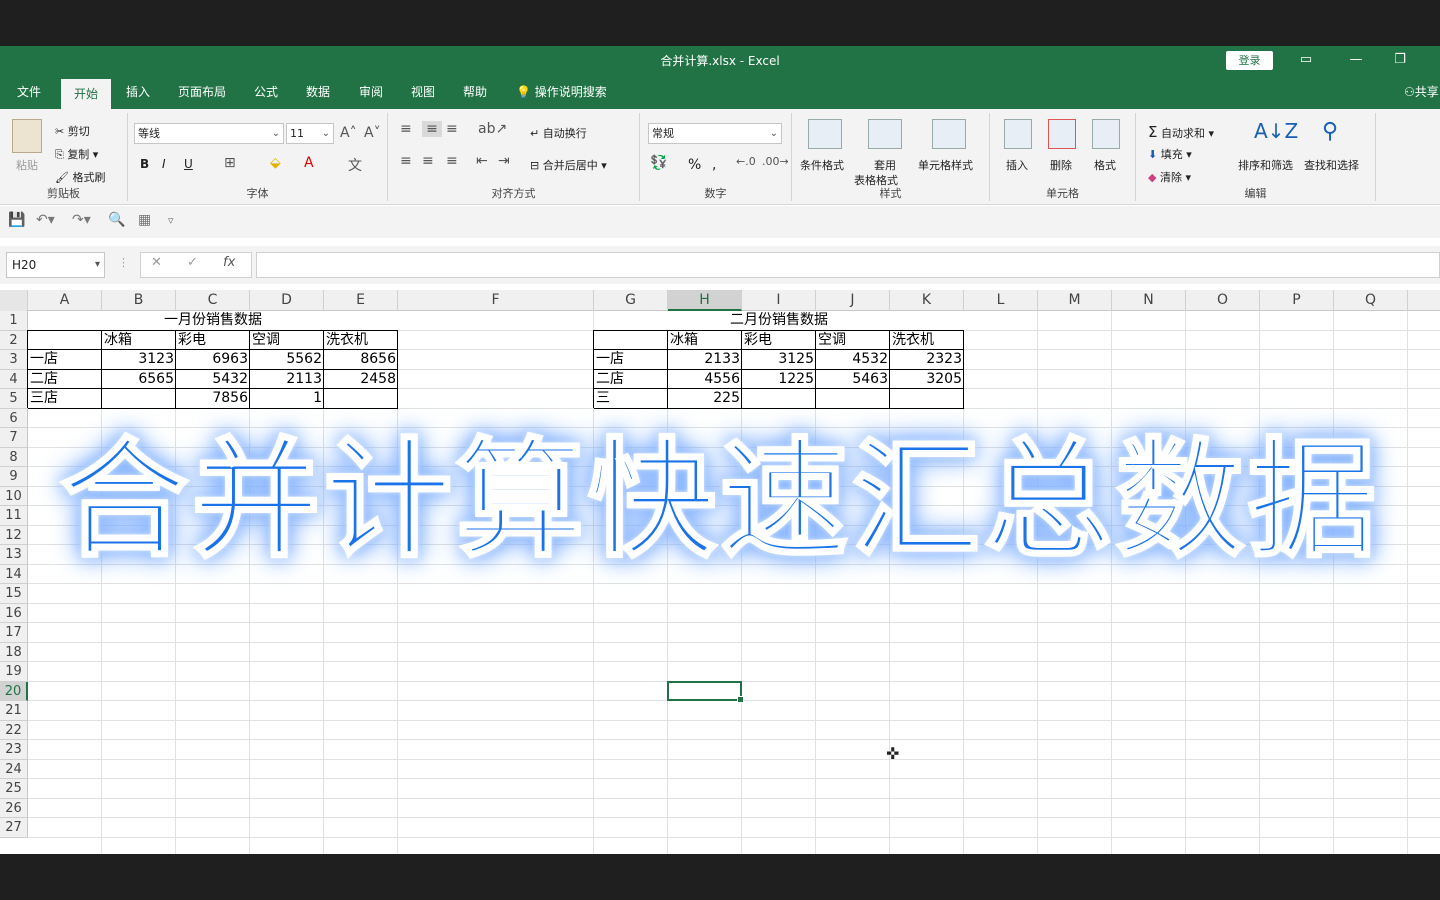 This screenshot has width=1440, height=900. Describe the element at coordinates (705, 379) in the screenshot. I see `feb-value-cell: 4556` at that location.